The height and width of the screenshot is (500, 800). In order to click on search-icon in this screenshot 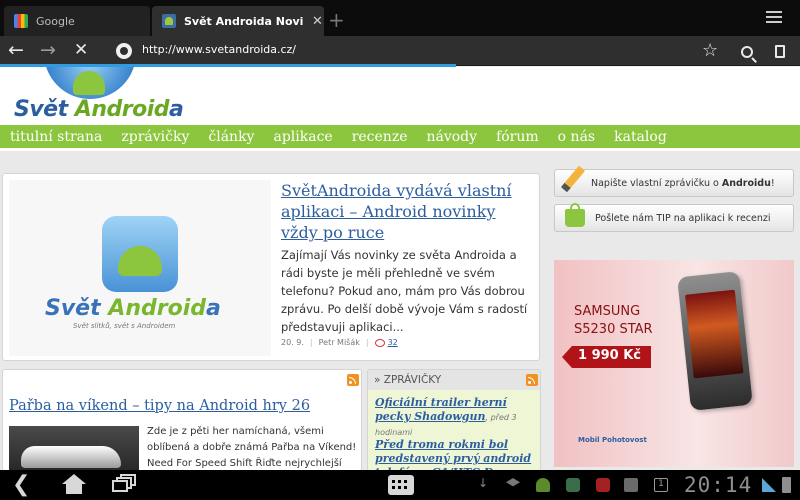, I will do `click(747, 52)`.